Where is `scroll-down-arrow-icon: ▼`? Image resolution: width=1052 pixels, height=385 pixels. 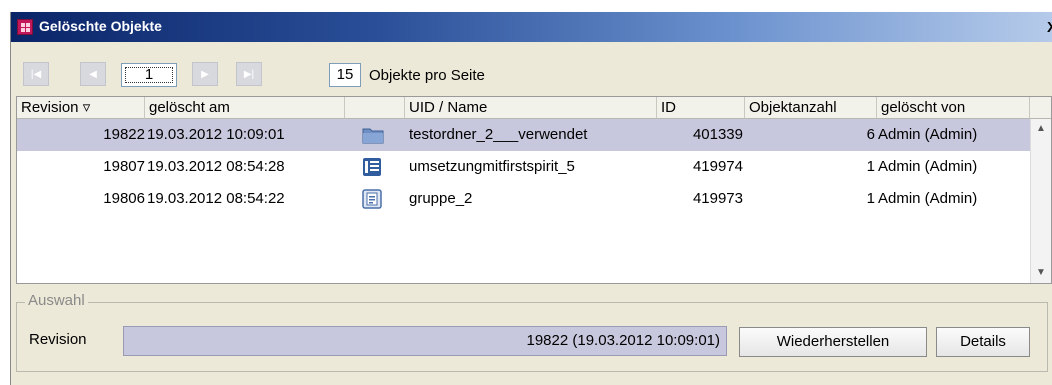
scroll-down-arrow-icon: ▼ is located at coordinates (1041, 273).